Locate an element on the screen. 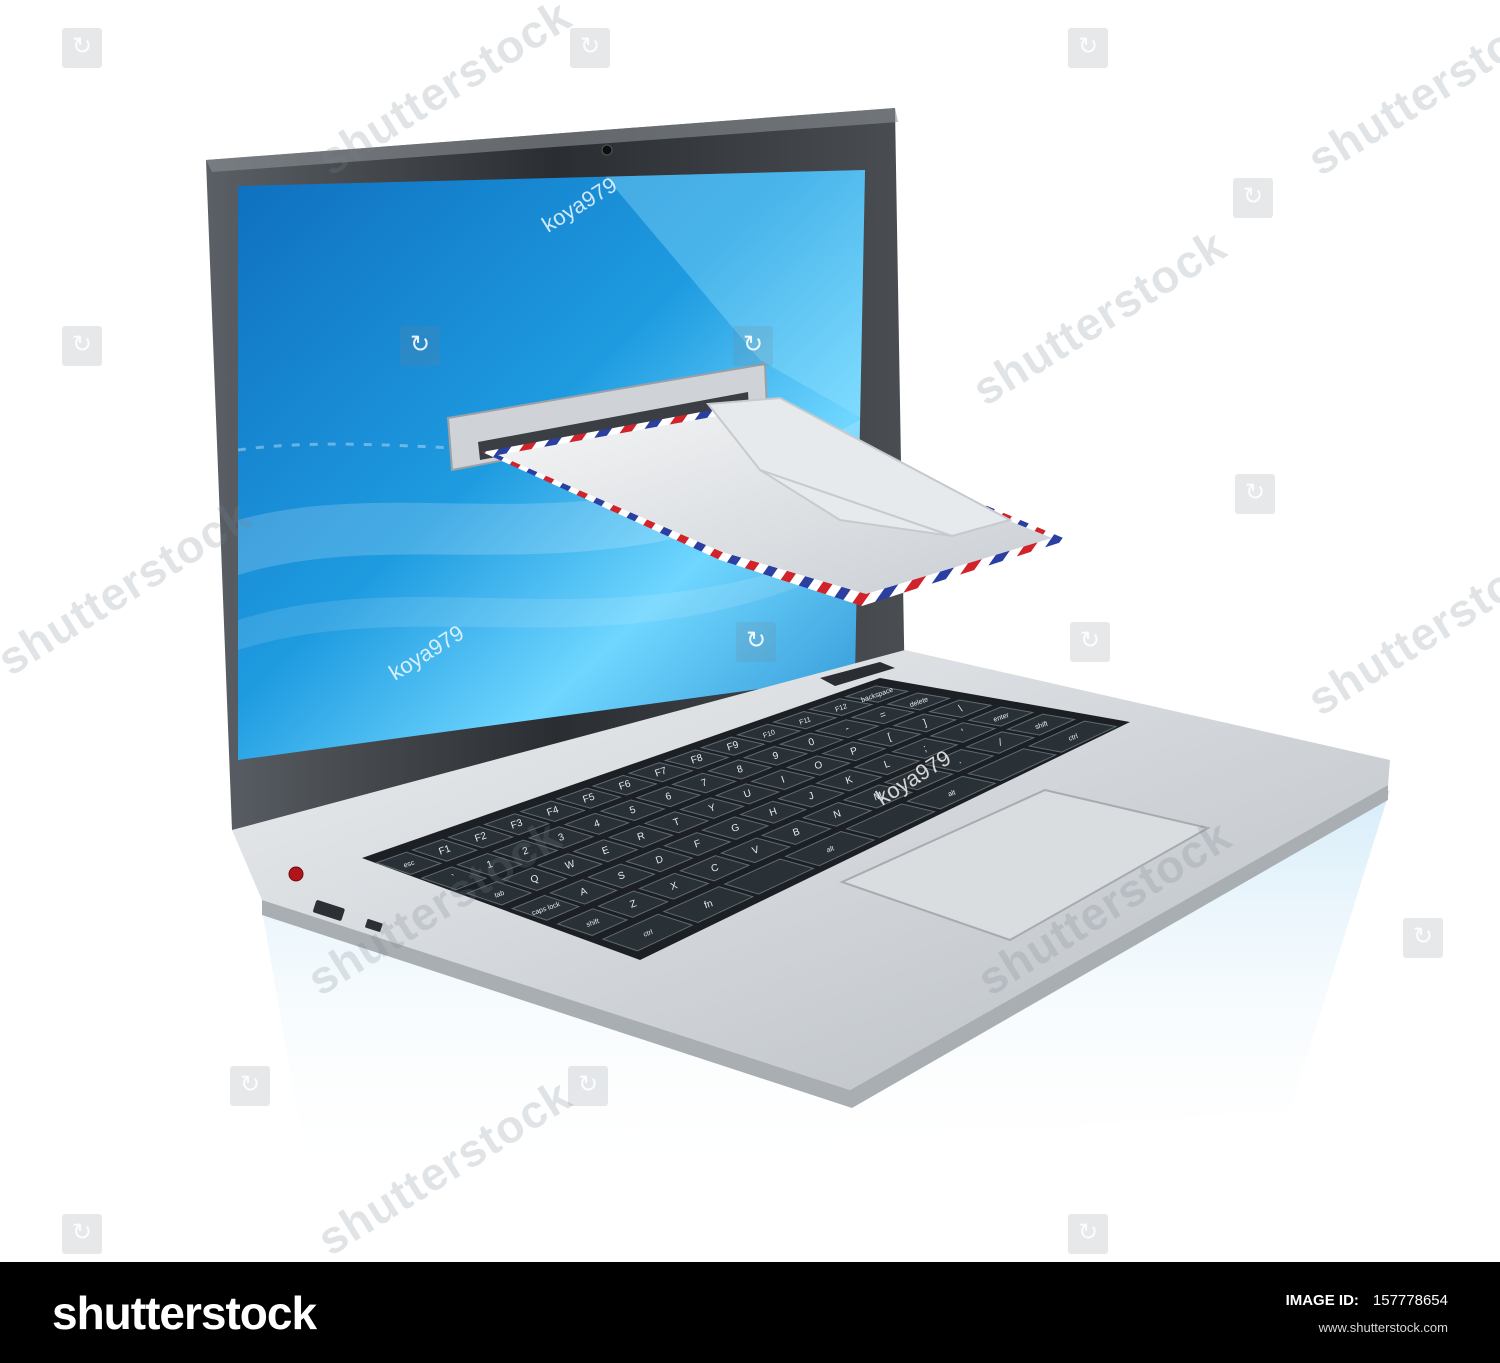  image-id-line: IMAGE ID: 157778654 is located at coordinates (1367, 1300).